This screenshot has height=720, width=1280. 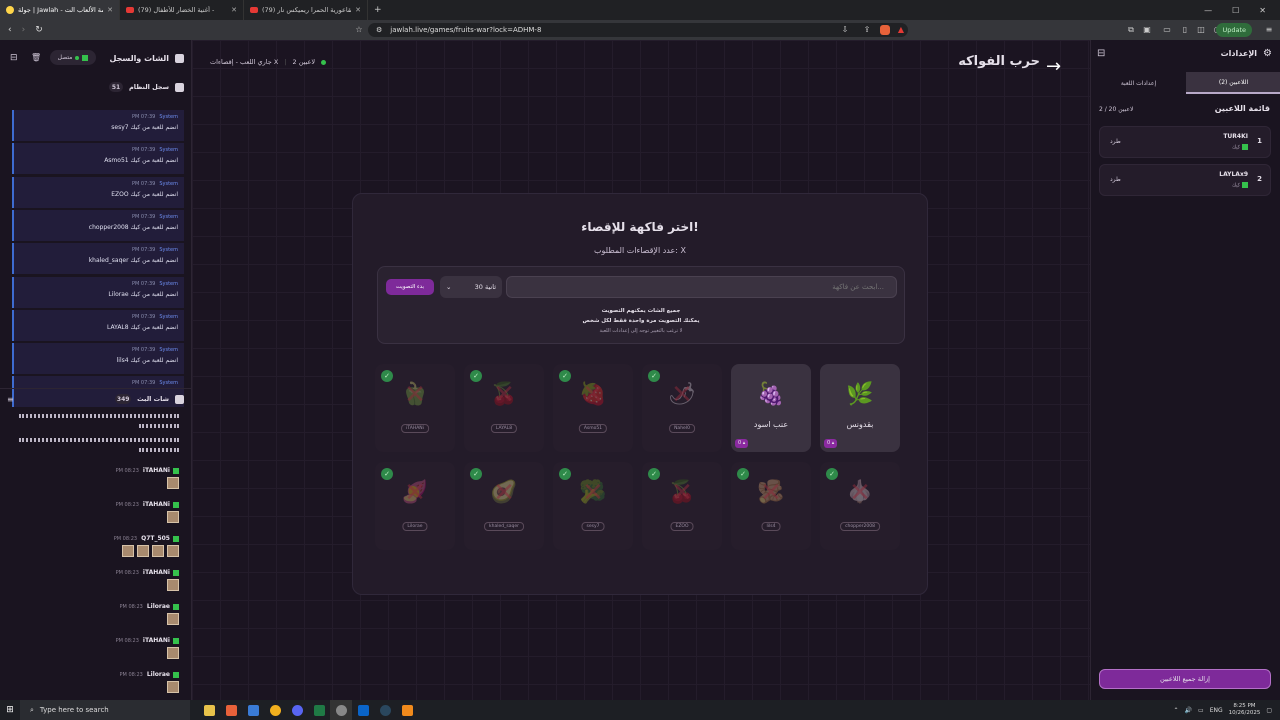 I want to click on trash-icon: 🗑, so click(x=36, y=57).